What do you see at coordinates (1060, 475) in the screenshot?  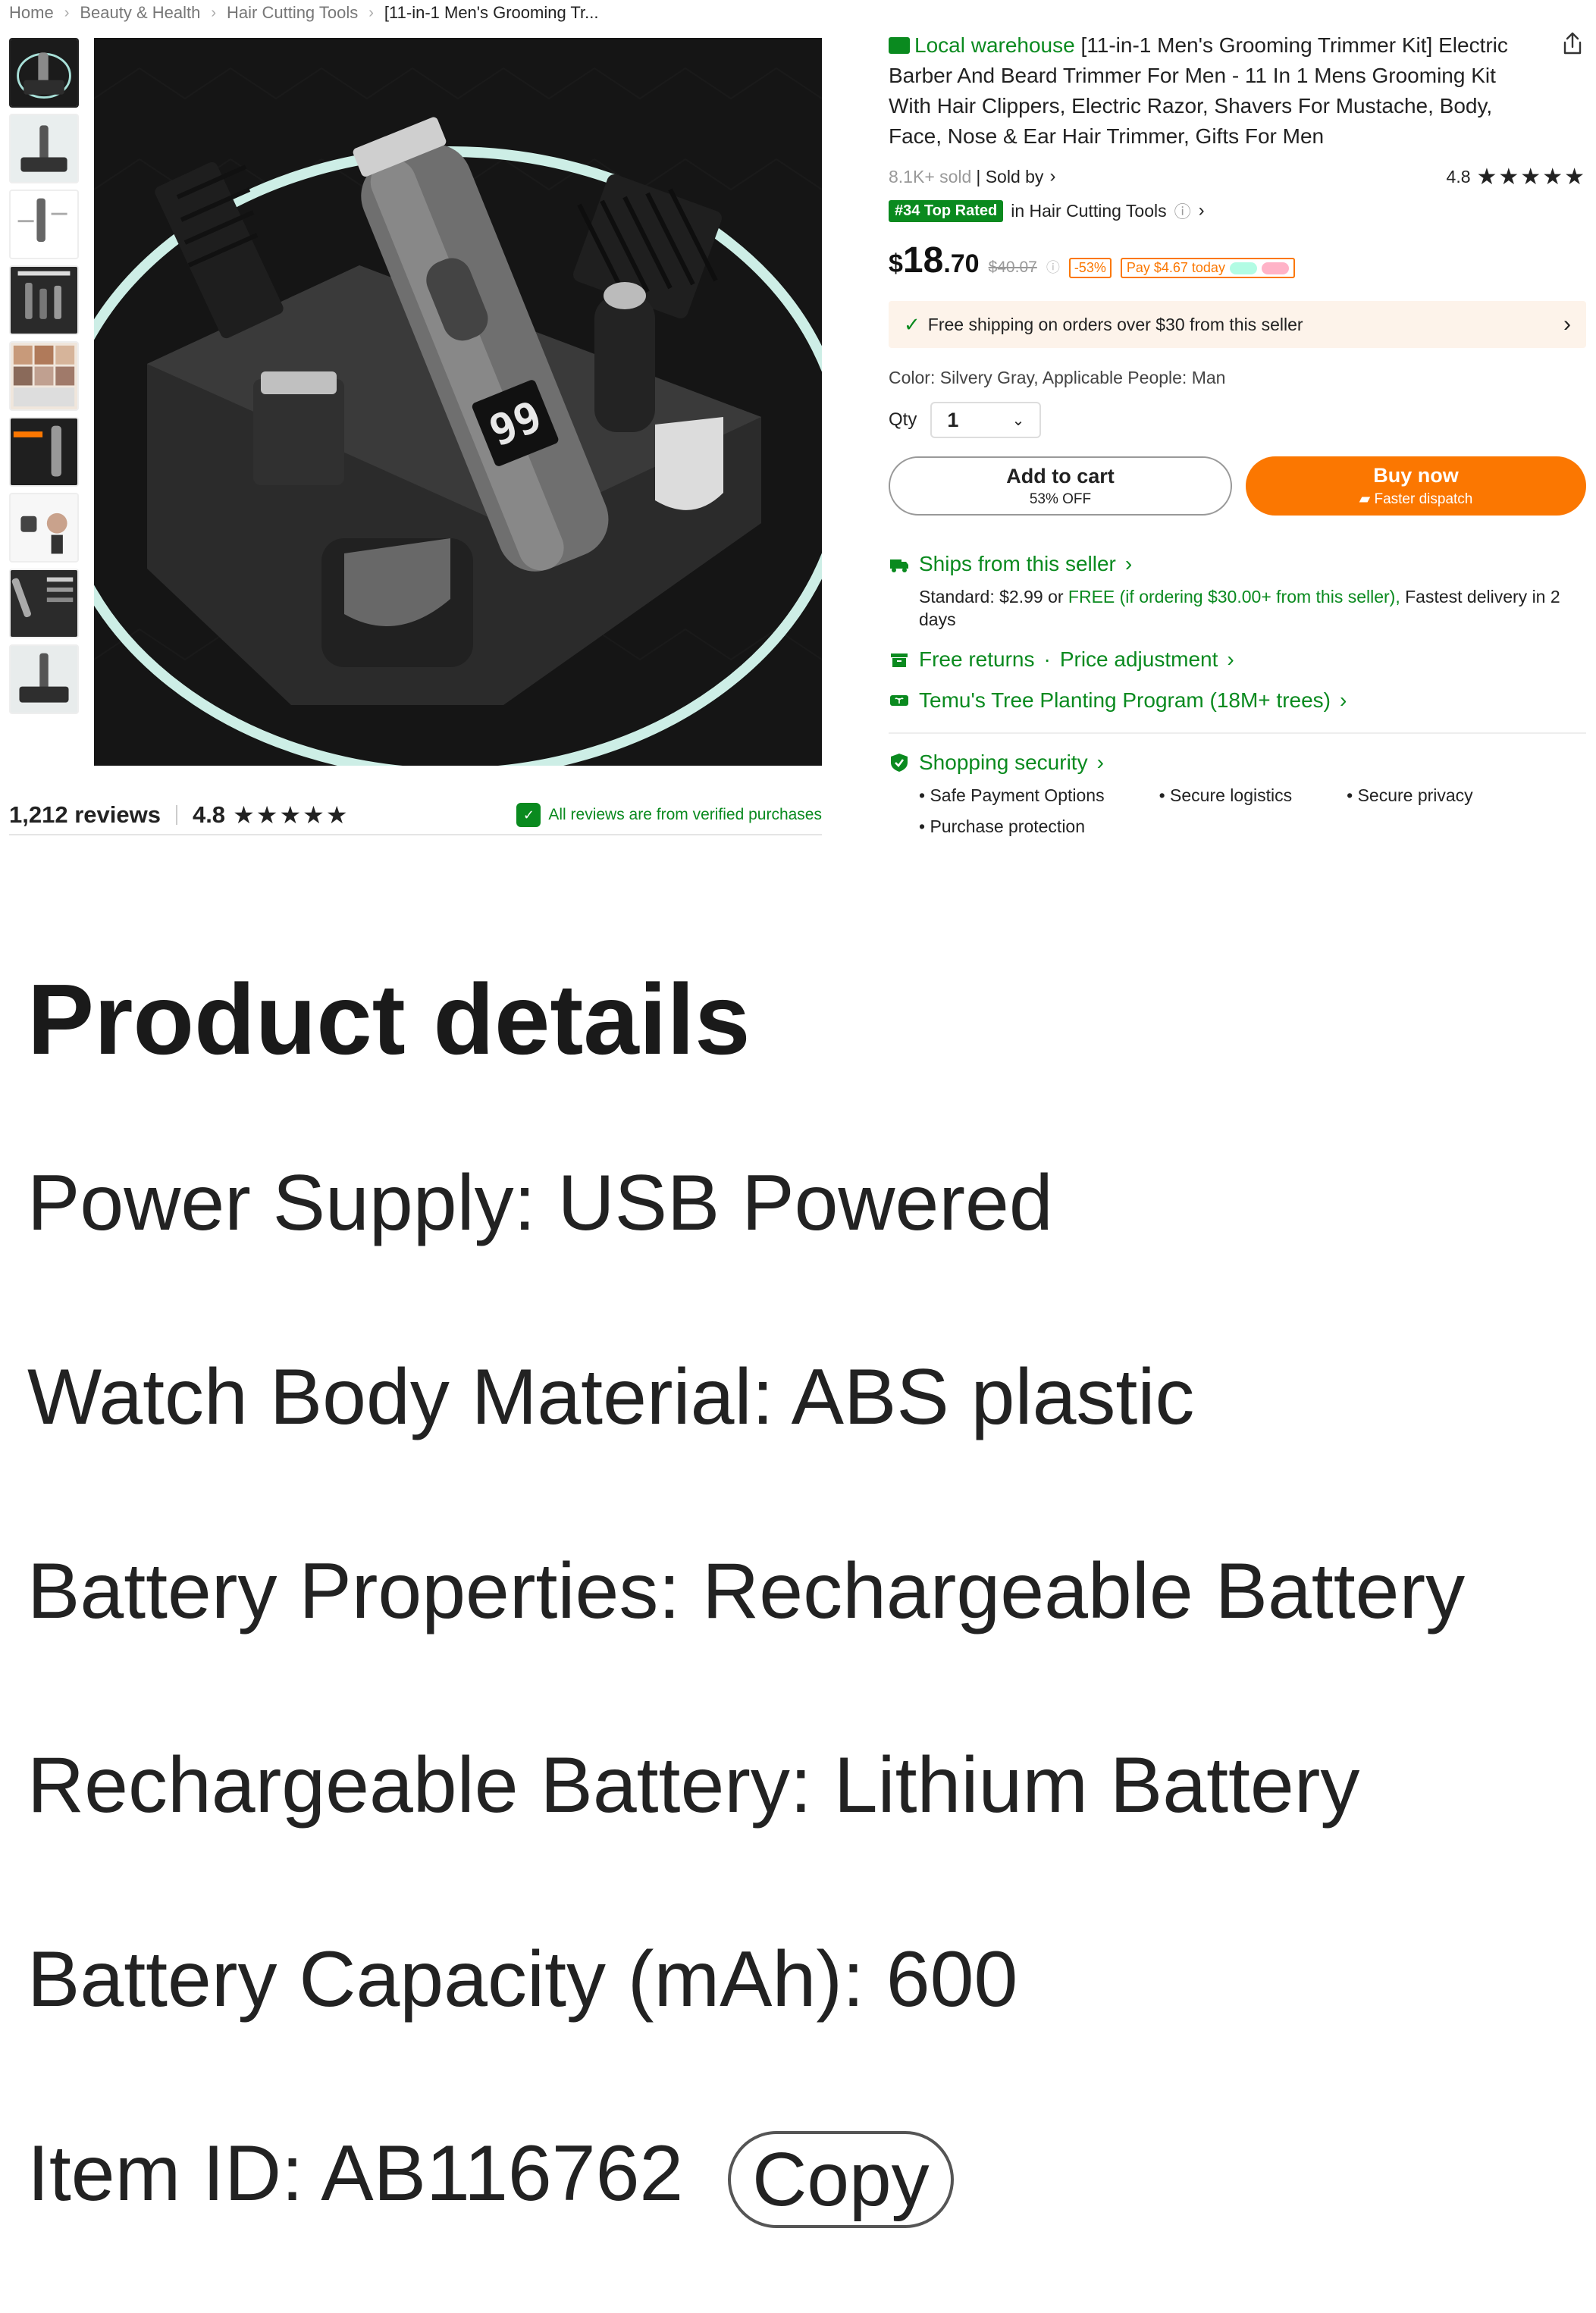 I see `add-to-cart-label: Add to cart` at bounding box center [1060, 475].